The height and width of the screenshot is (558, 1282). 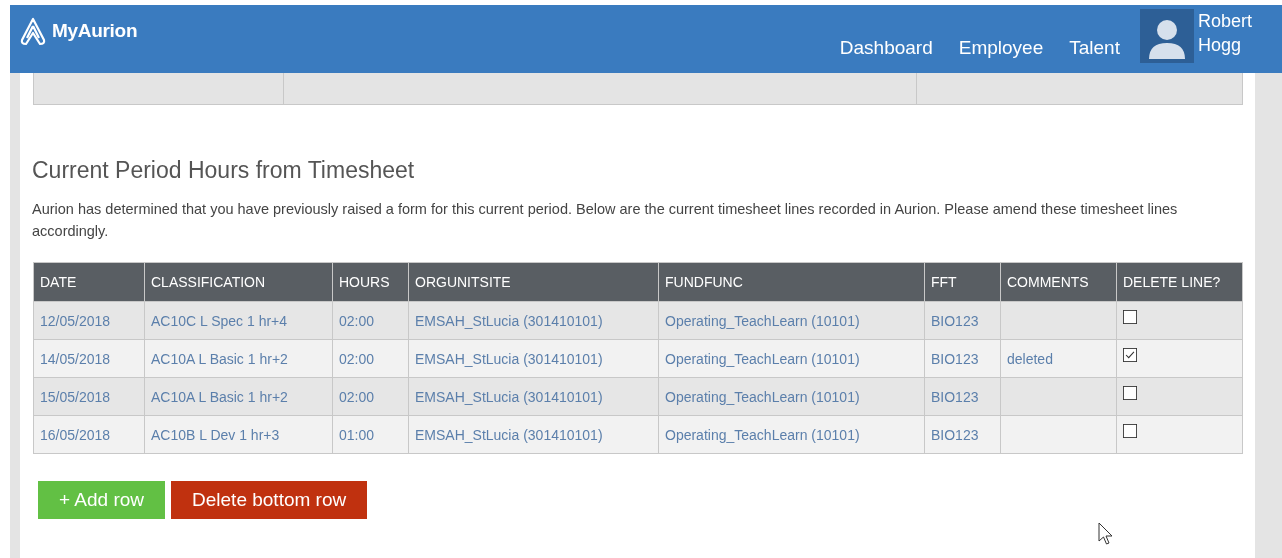 I want to click on nav-link: Talent, so click(x=1094, y=48).